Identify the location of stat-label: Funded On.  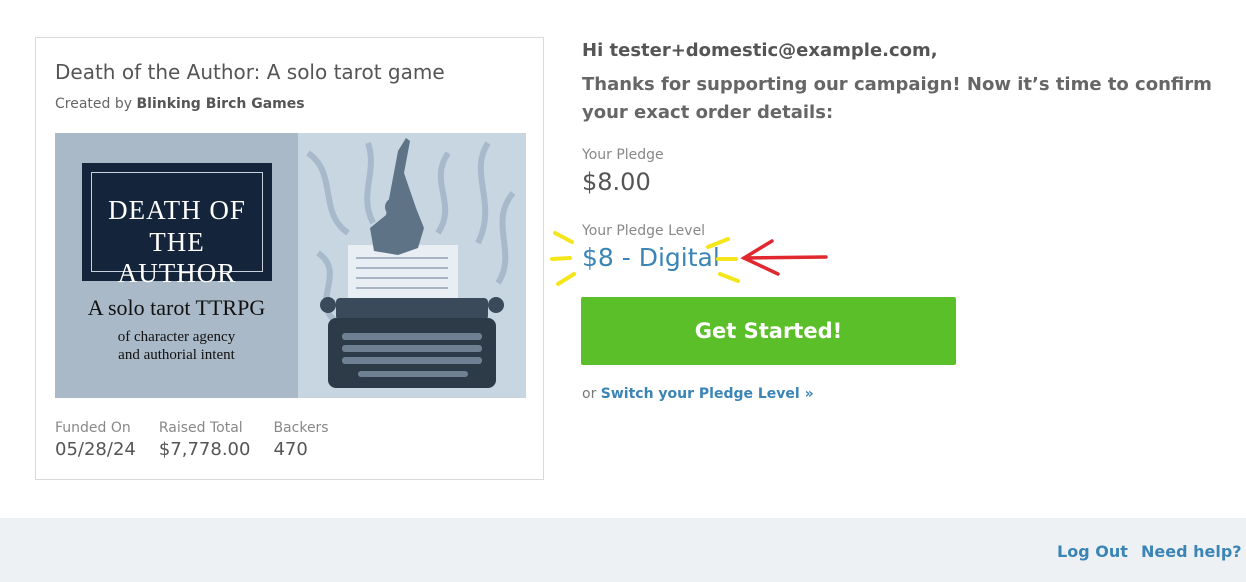
(93, 428).